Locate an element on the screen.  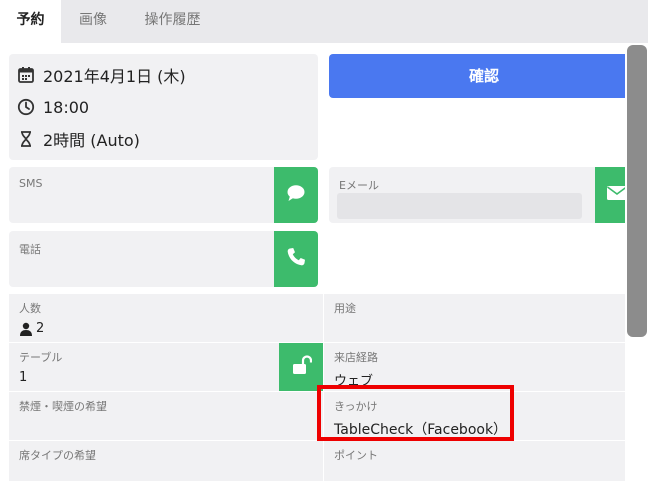
tab-reservation: 予約 is located at coordinates (30, 21).